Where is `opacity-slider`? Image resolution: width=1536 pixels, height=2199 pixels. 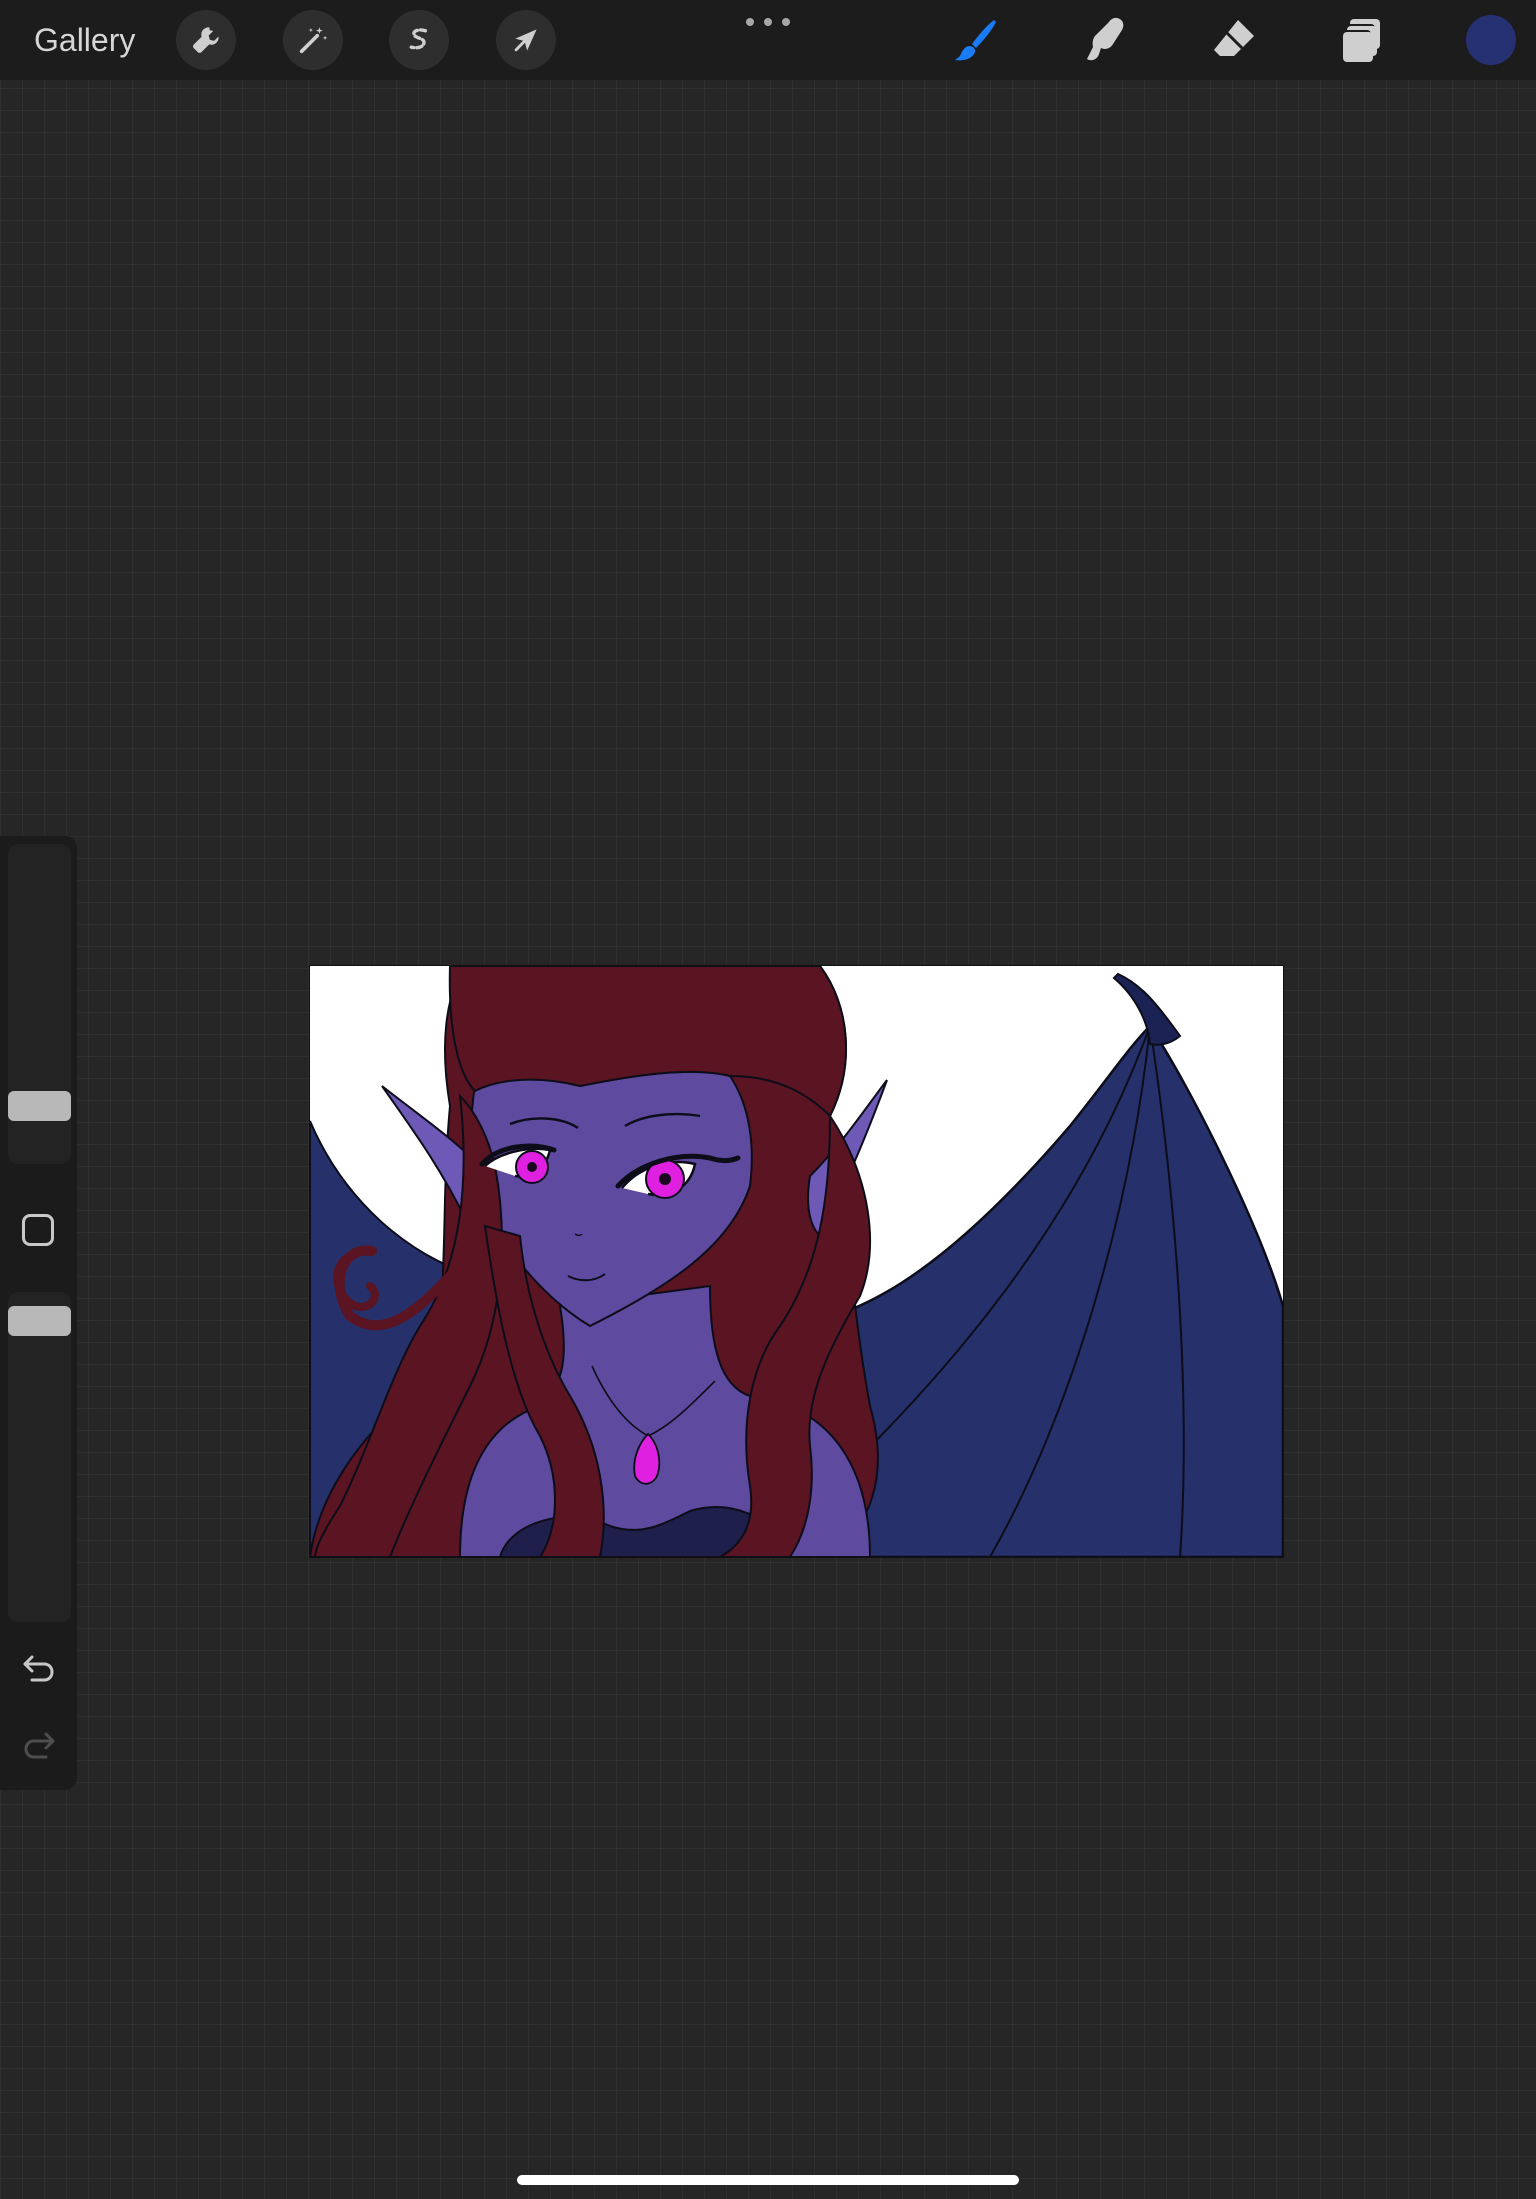 opacity-slider is located at coordinates (39, 1457).